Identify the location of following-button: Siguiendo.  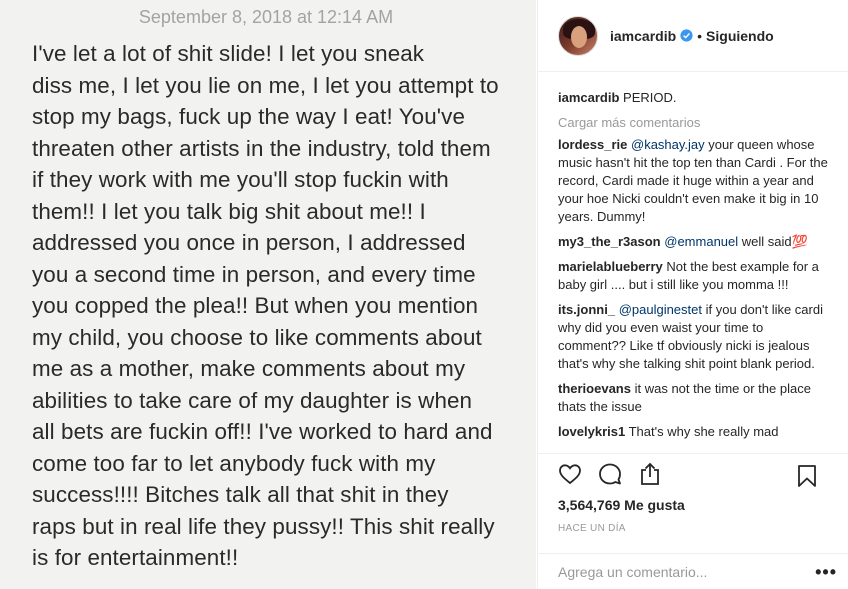
(740, 36).